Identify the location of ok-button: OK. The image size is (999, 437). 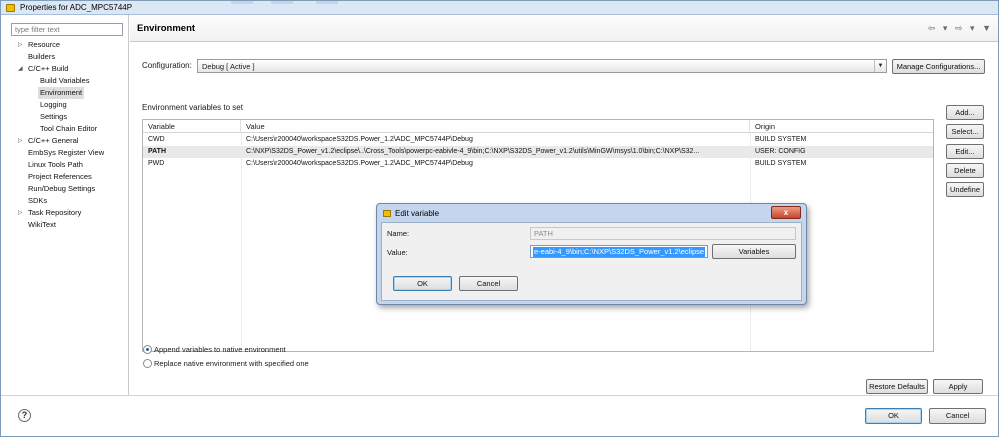
(893, 416).